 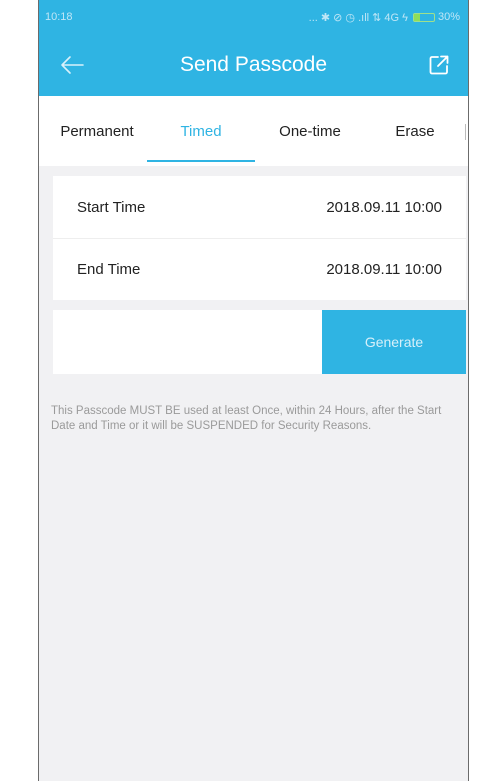 What do you see at coordinates (416, 17) in the screenshot?
I see `battery-fill` at bounding box center [416, 17].